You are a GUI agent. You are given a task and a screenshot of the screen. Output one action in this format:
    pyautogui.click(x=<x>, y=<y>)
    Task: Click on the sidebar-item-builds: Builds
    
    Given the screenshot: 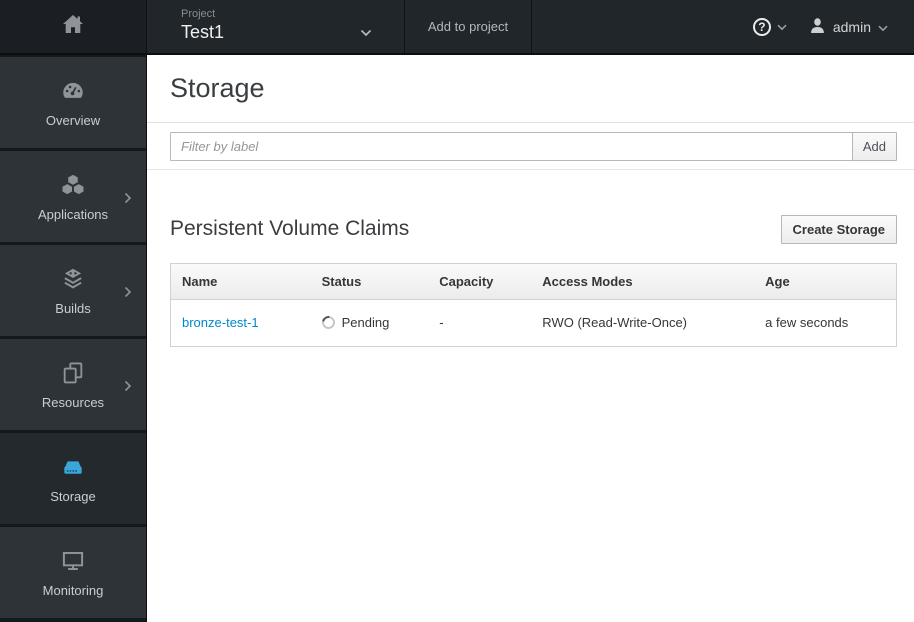 What is the action you would take?
    pyautogui.click(x=73, y=290)
    